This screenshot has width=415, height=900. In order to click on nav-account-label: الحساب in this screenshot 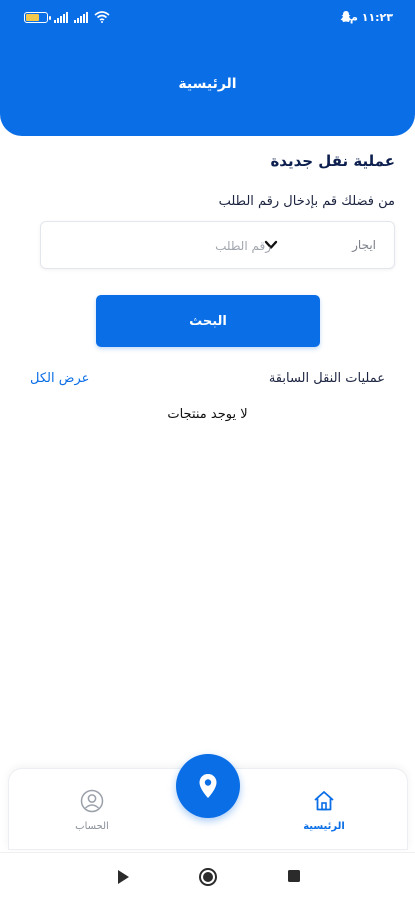, I will do `click(92, 826)`.